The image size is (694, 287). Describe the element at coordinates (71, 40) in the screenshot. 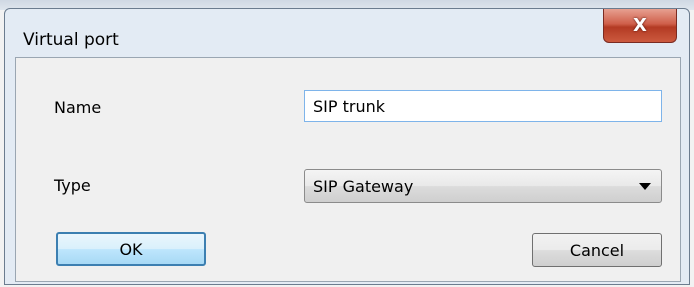

I see `dialog-title: Virtual port` at that location.